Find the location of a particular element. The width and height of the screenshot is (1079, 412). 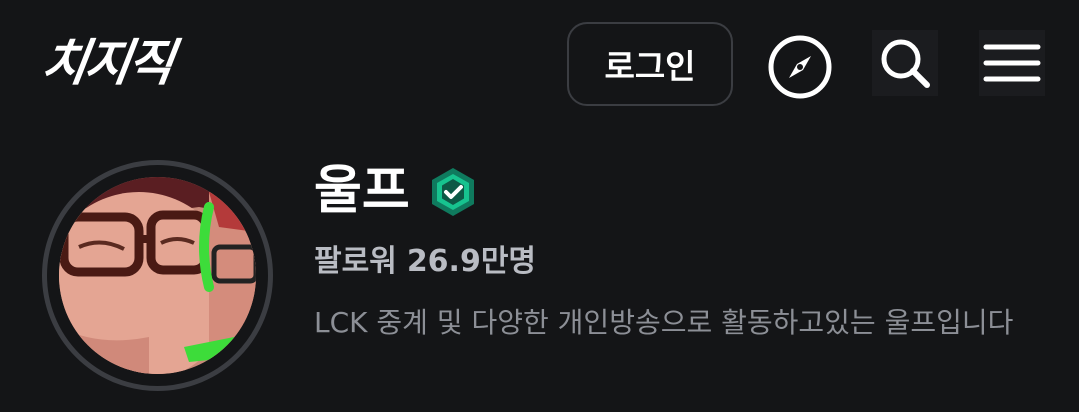

channel-avatar is located at coordinates (157, 275).